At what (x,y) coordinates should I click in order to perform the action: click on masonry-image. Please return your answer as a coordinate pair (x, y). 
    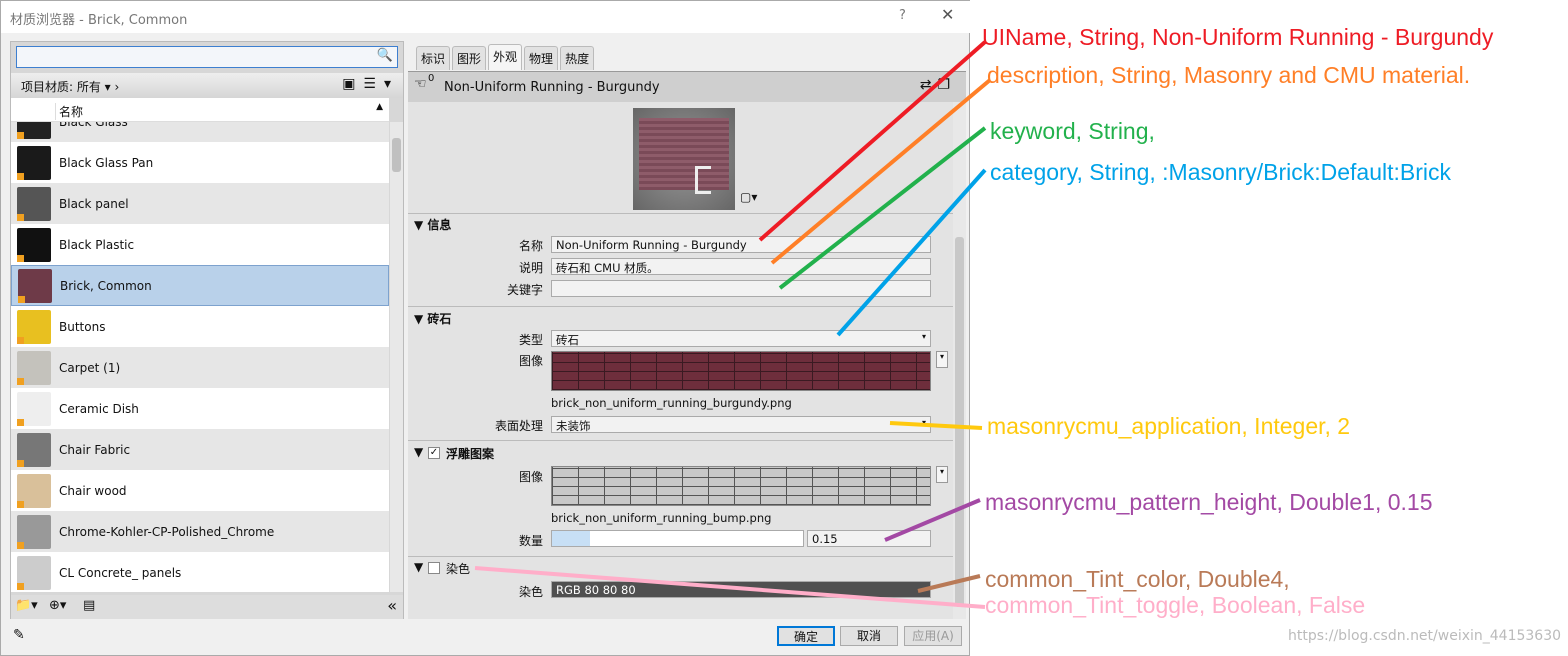
    Looking at the image, I should click on (741, 371).